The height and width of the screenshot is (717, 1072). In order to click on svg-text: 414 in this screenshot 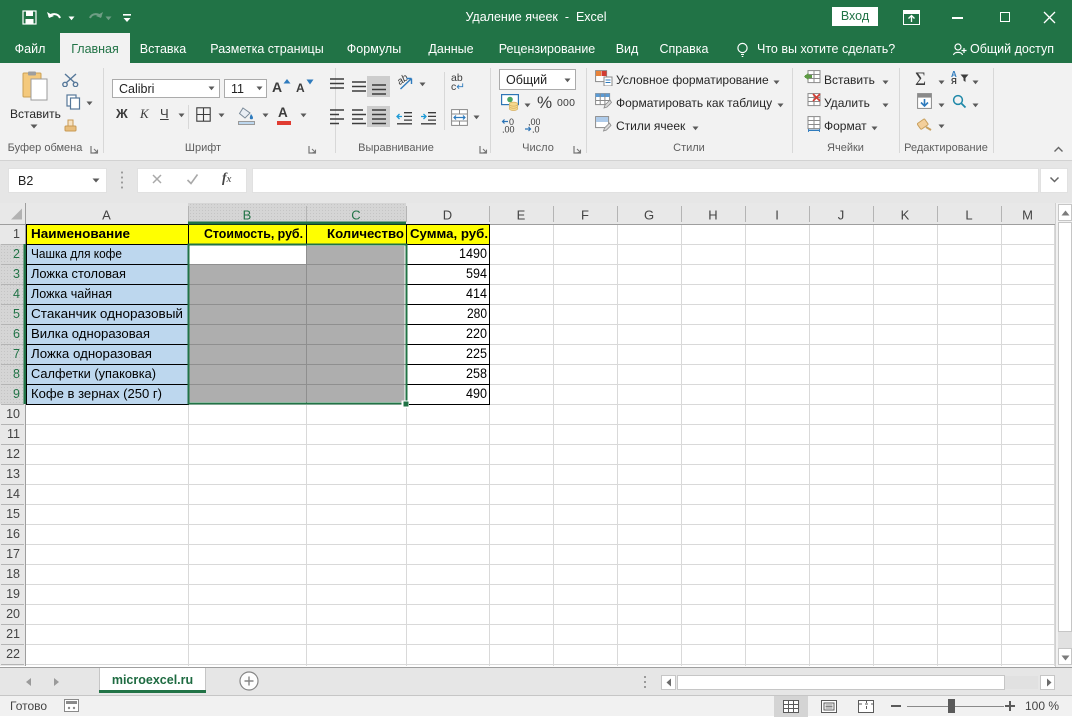, I will do `click(476, 293)`.